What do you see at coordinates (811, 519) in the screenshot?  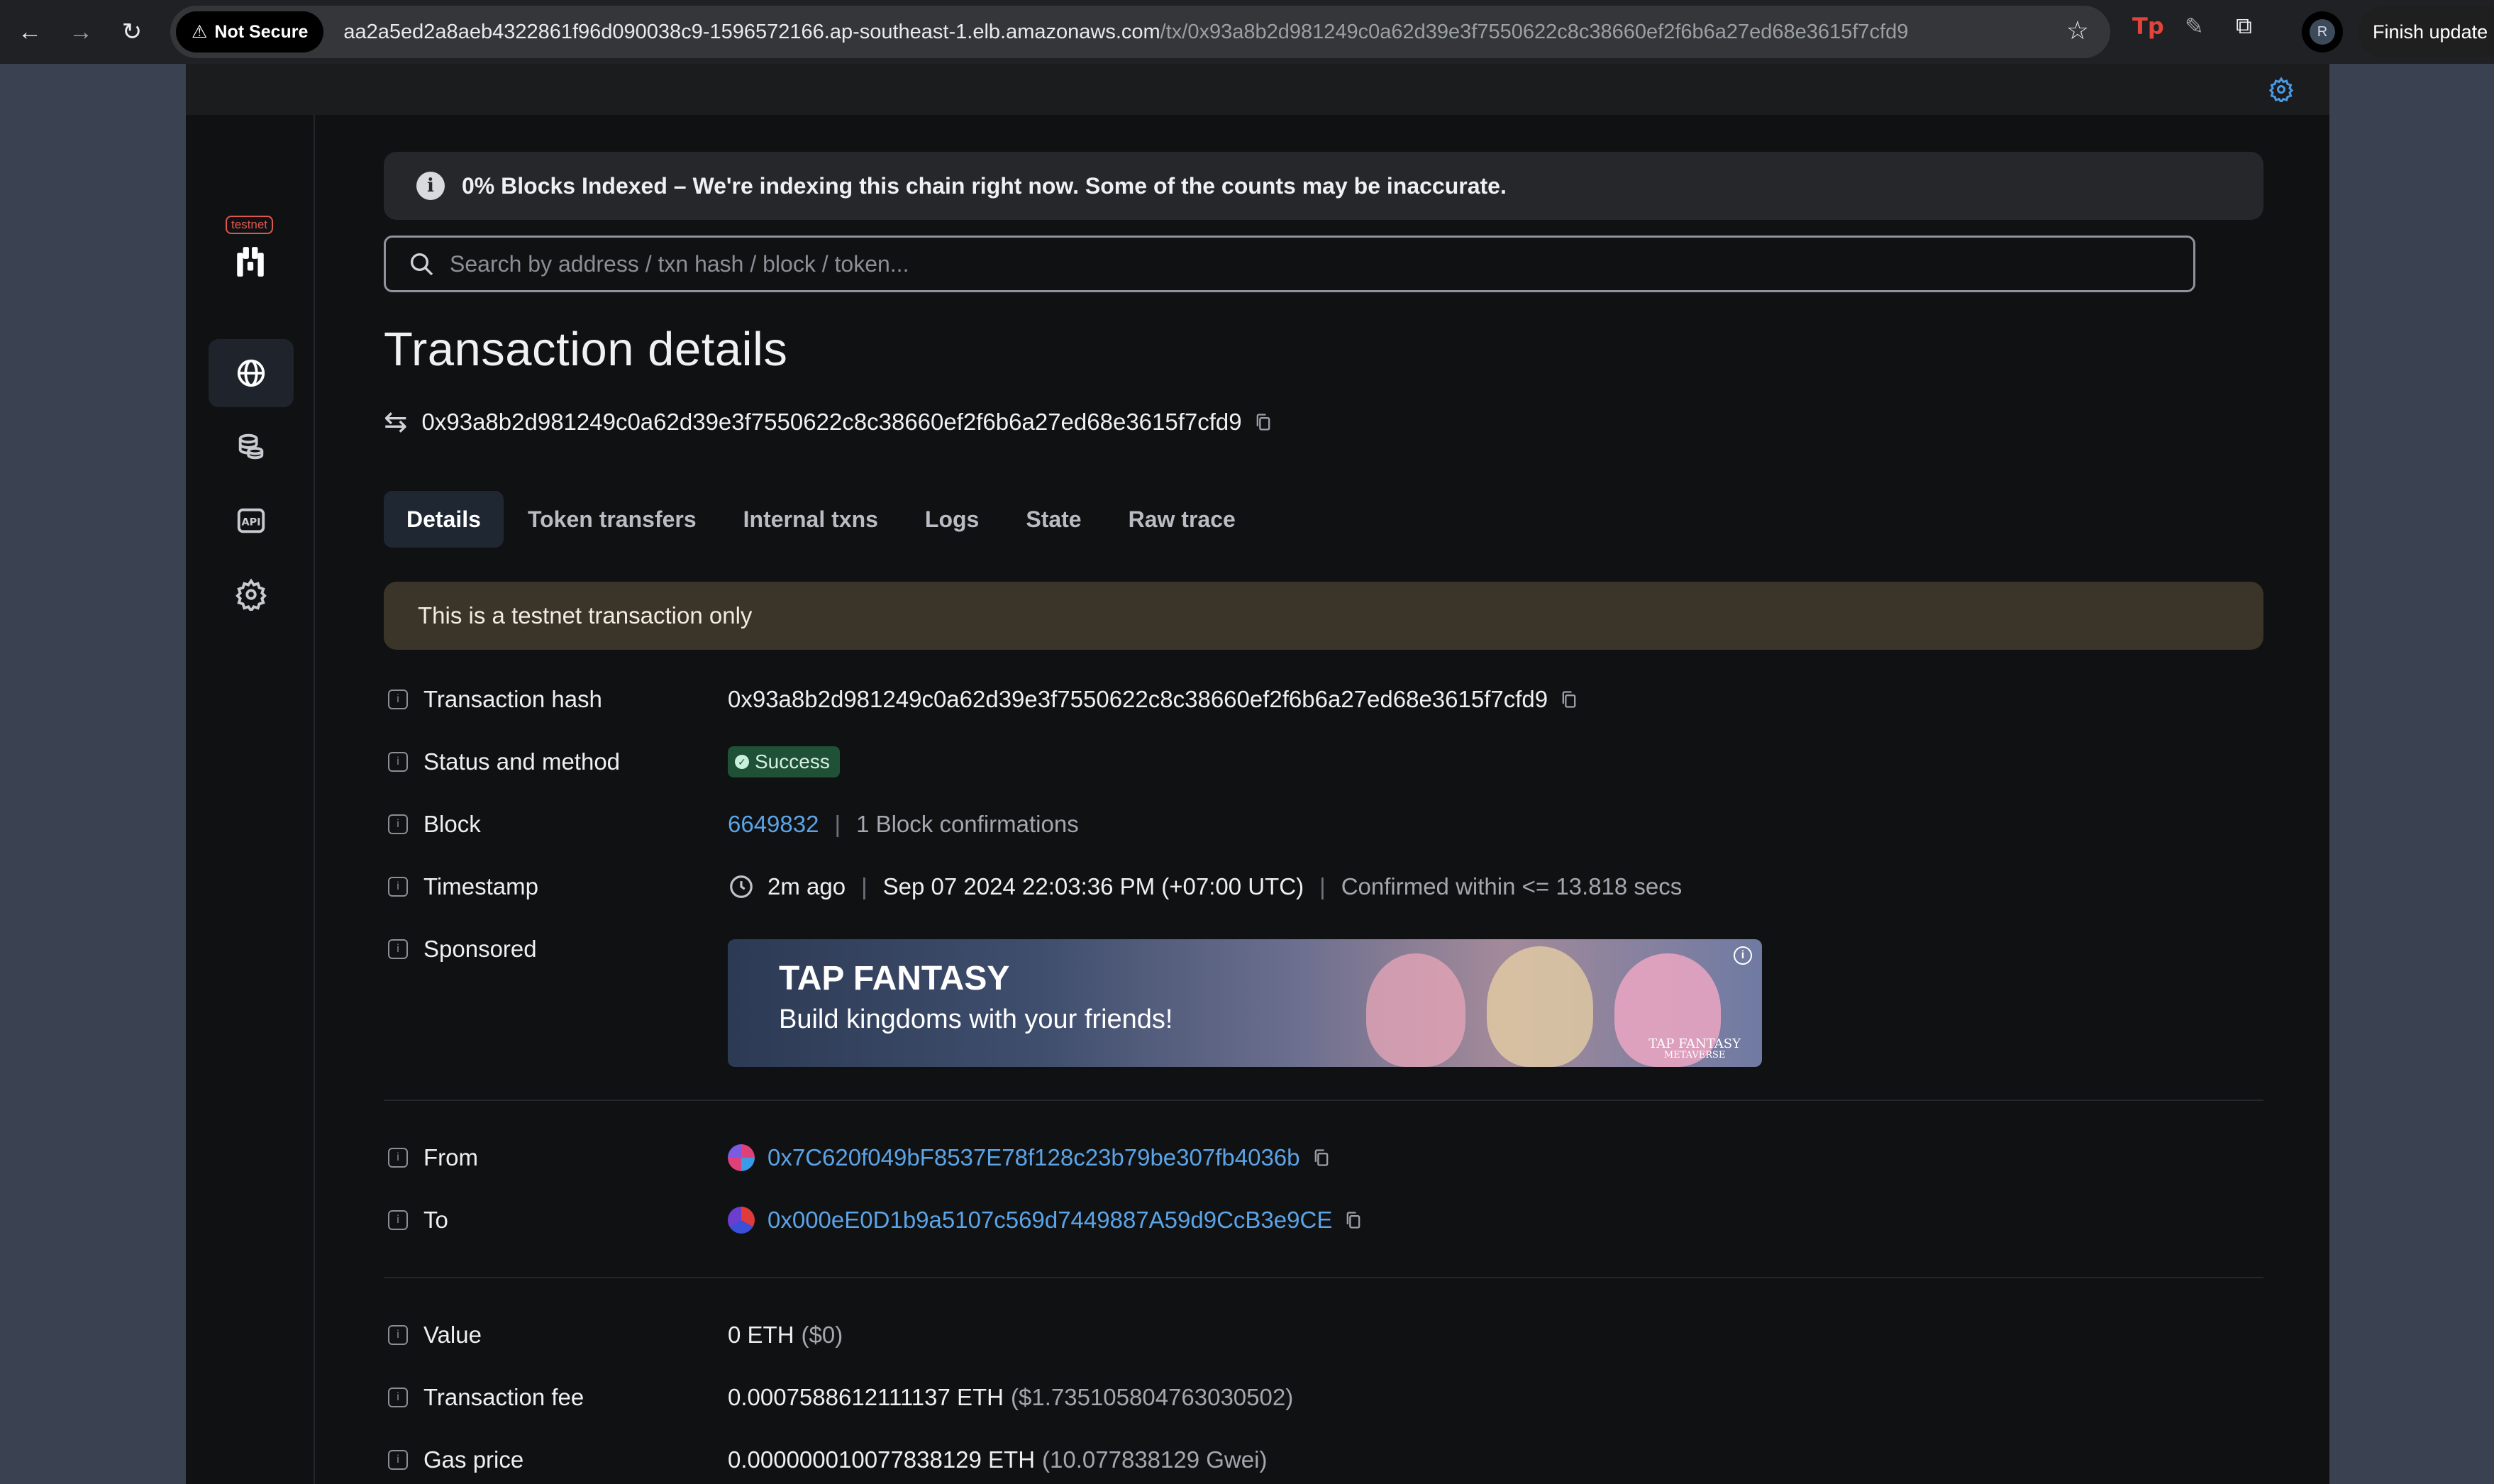 I see `tab-internal-txns: Internal txns` at bounding box center [811, 519].